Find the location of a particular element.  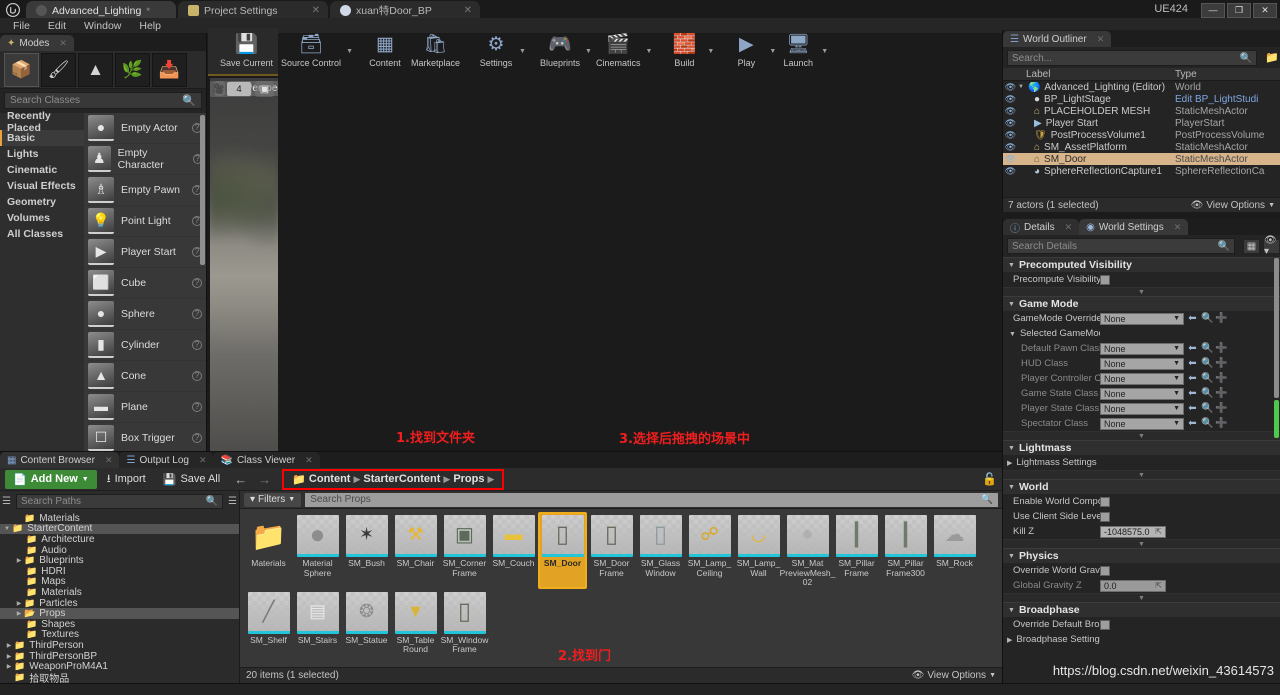

list-item: ● Sphere? is located at coordinates (145, 314).